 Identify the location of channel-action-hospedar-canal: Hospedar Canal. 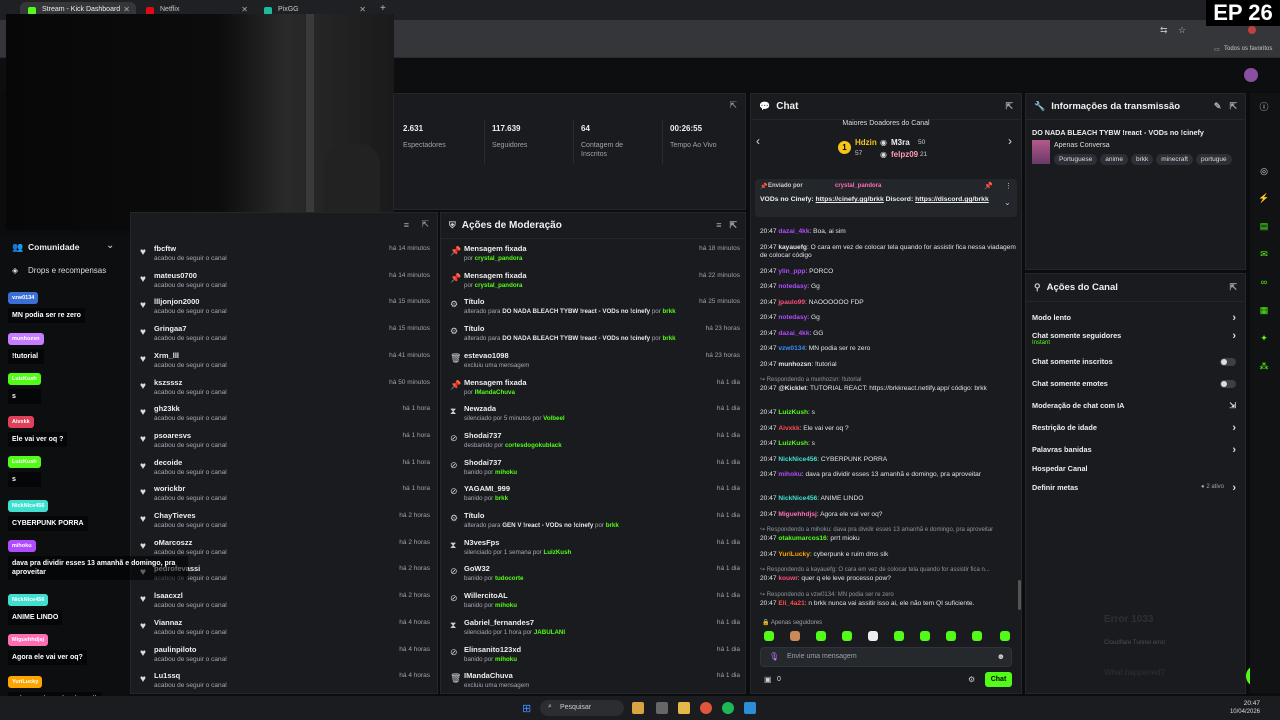
(1135, 474).